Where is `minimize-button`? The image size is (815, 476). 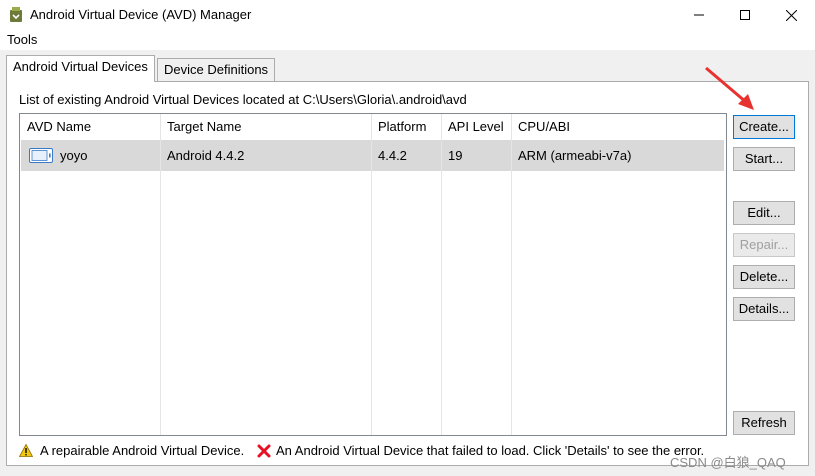 minimize-button is located at coordinates (699, 15).